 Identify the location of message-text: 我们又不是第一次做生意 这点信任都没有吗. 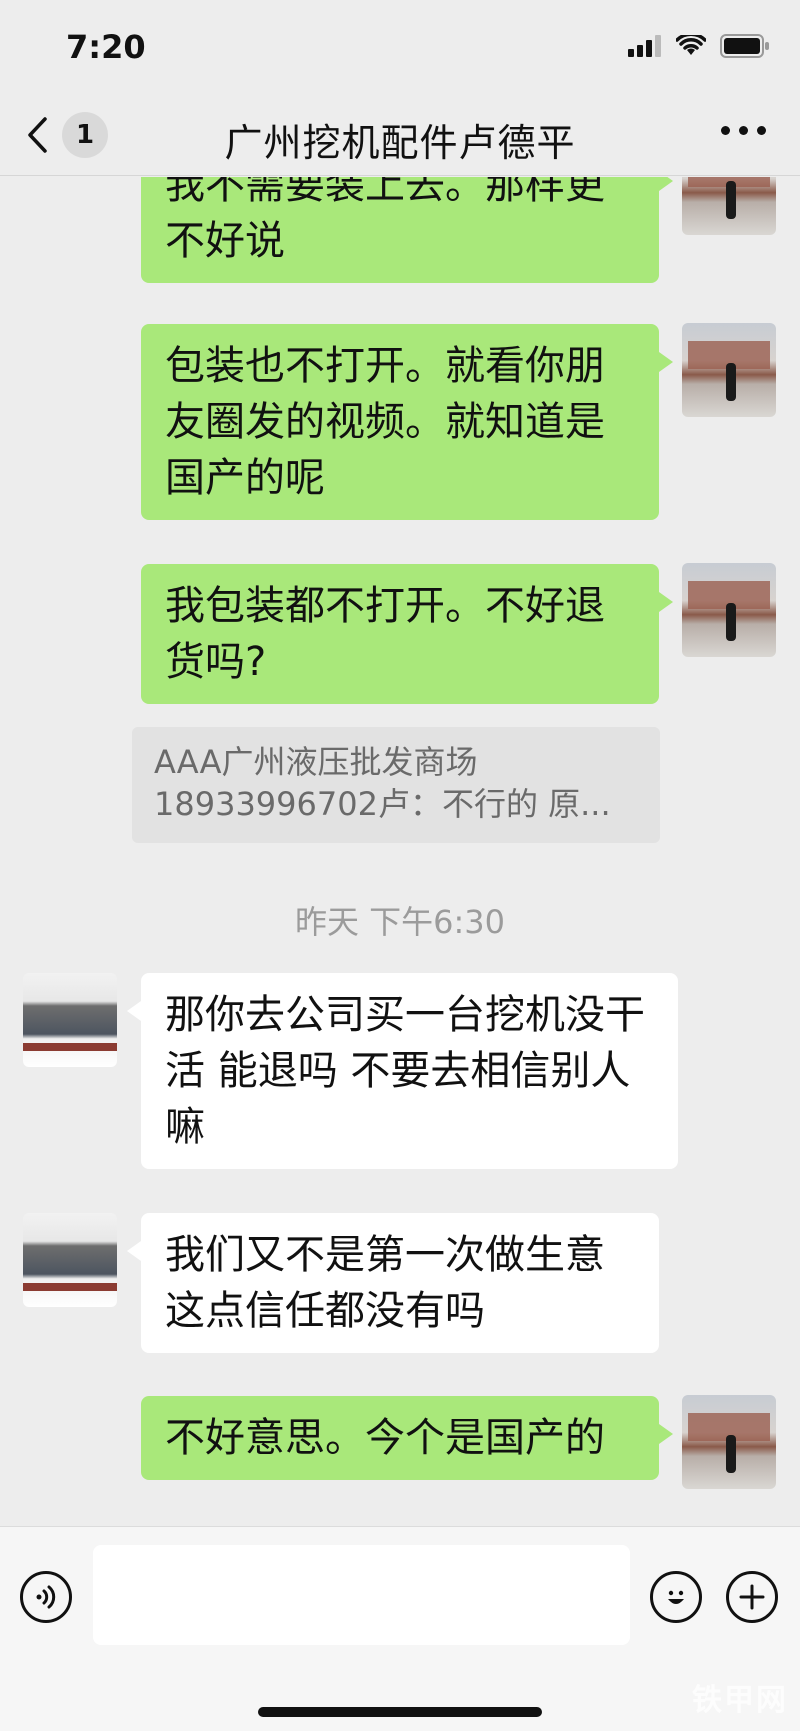
(385, 1283).